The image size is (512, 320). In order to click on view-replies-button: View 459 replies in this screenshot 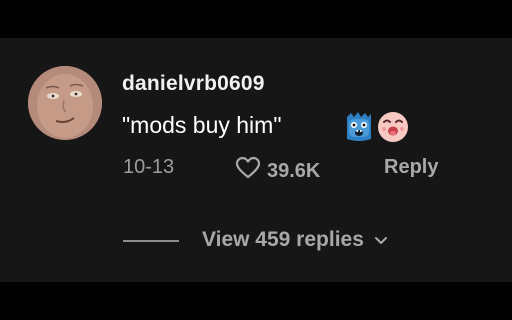, I will do `click(295, 240)`.